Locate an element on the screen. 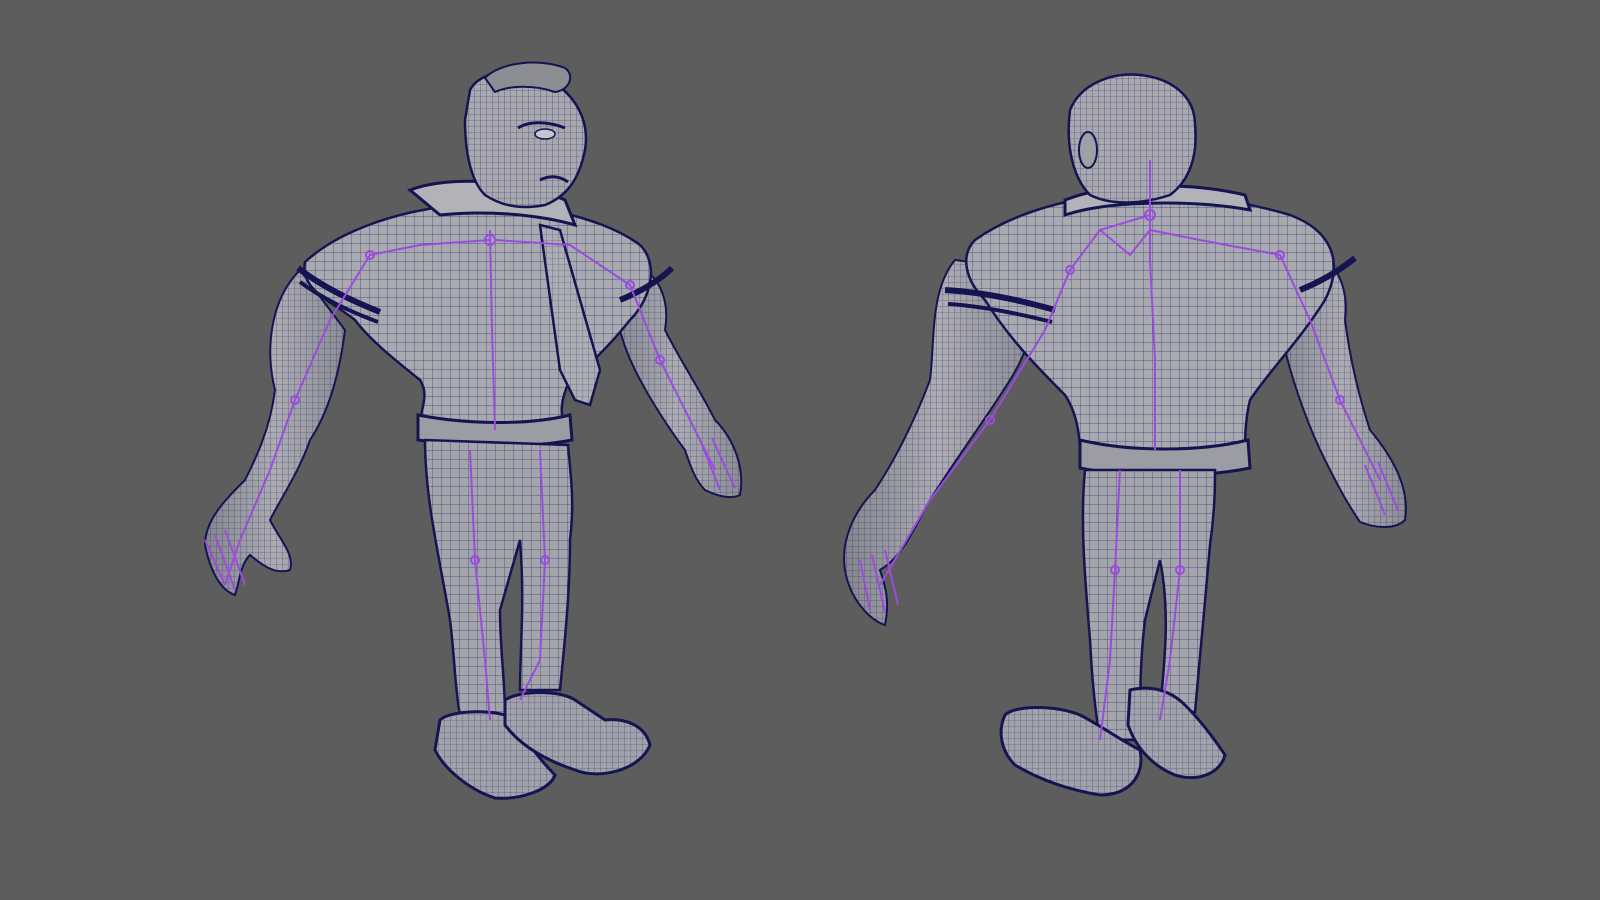  front-left-arm is located at coordinates (275, 432).